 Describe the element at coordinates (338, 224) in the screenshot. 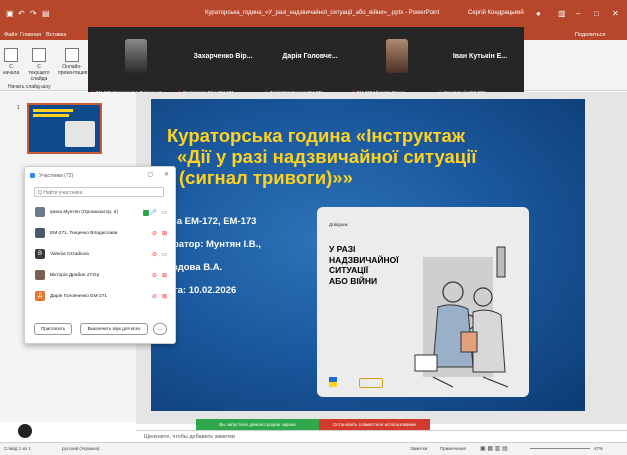

I see `card-caption: Довідник` at that location.